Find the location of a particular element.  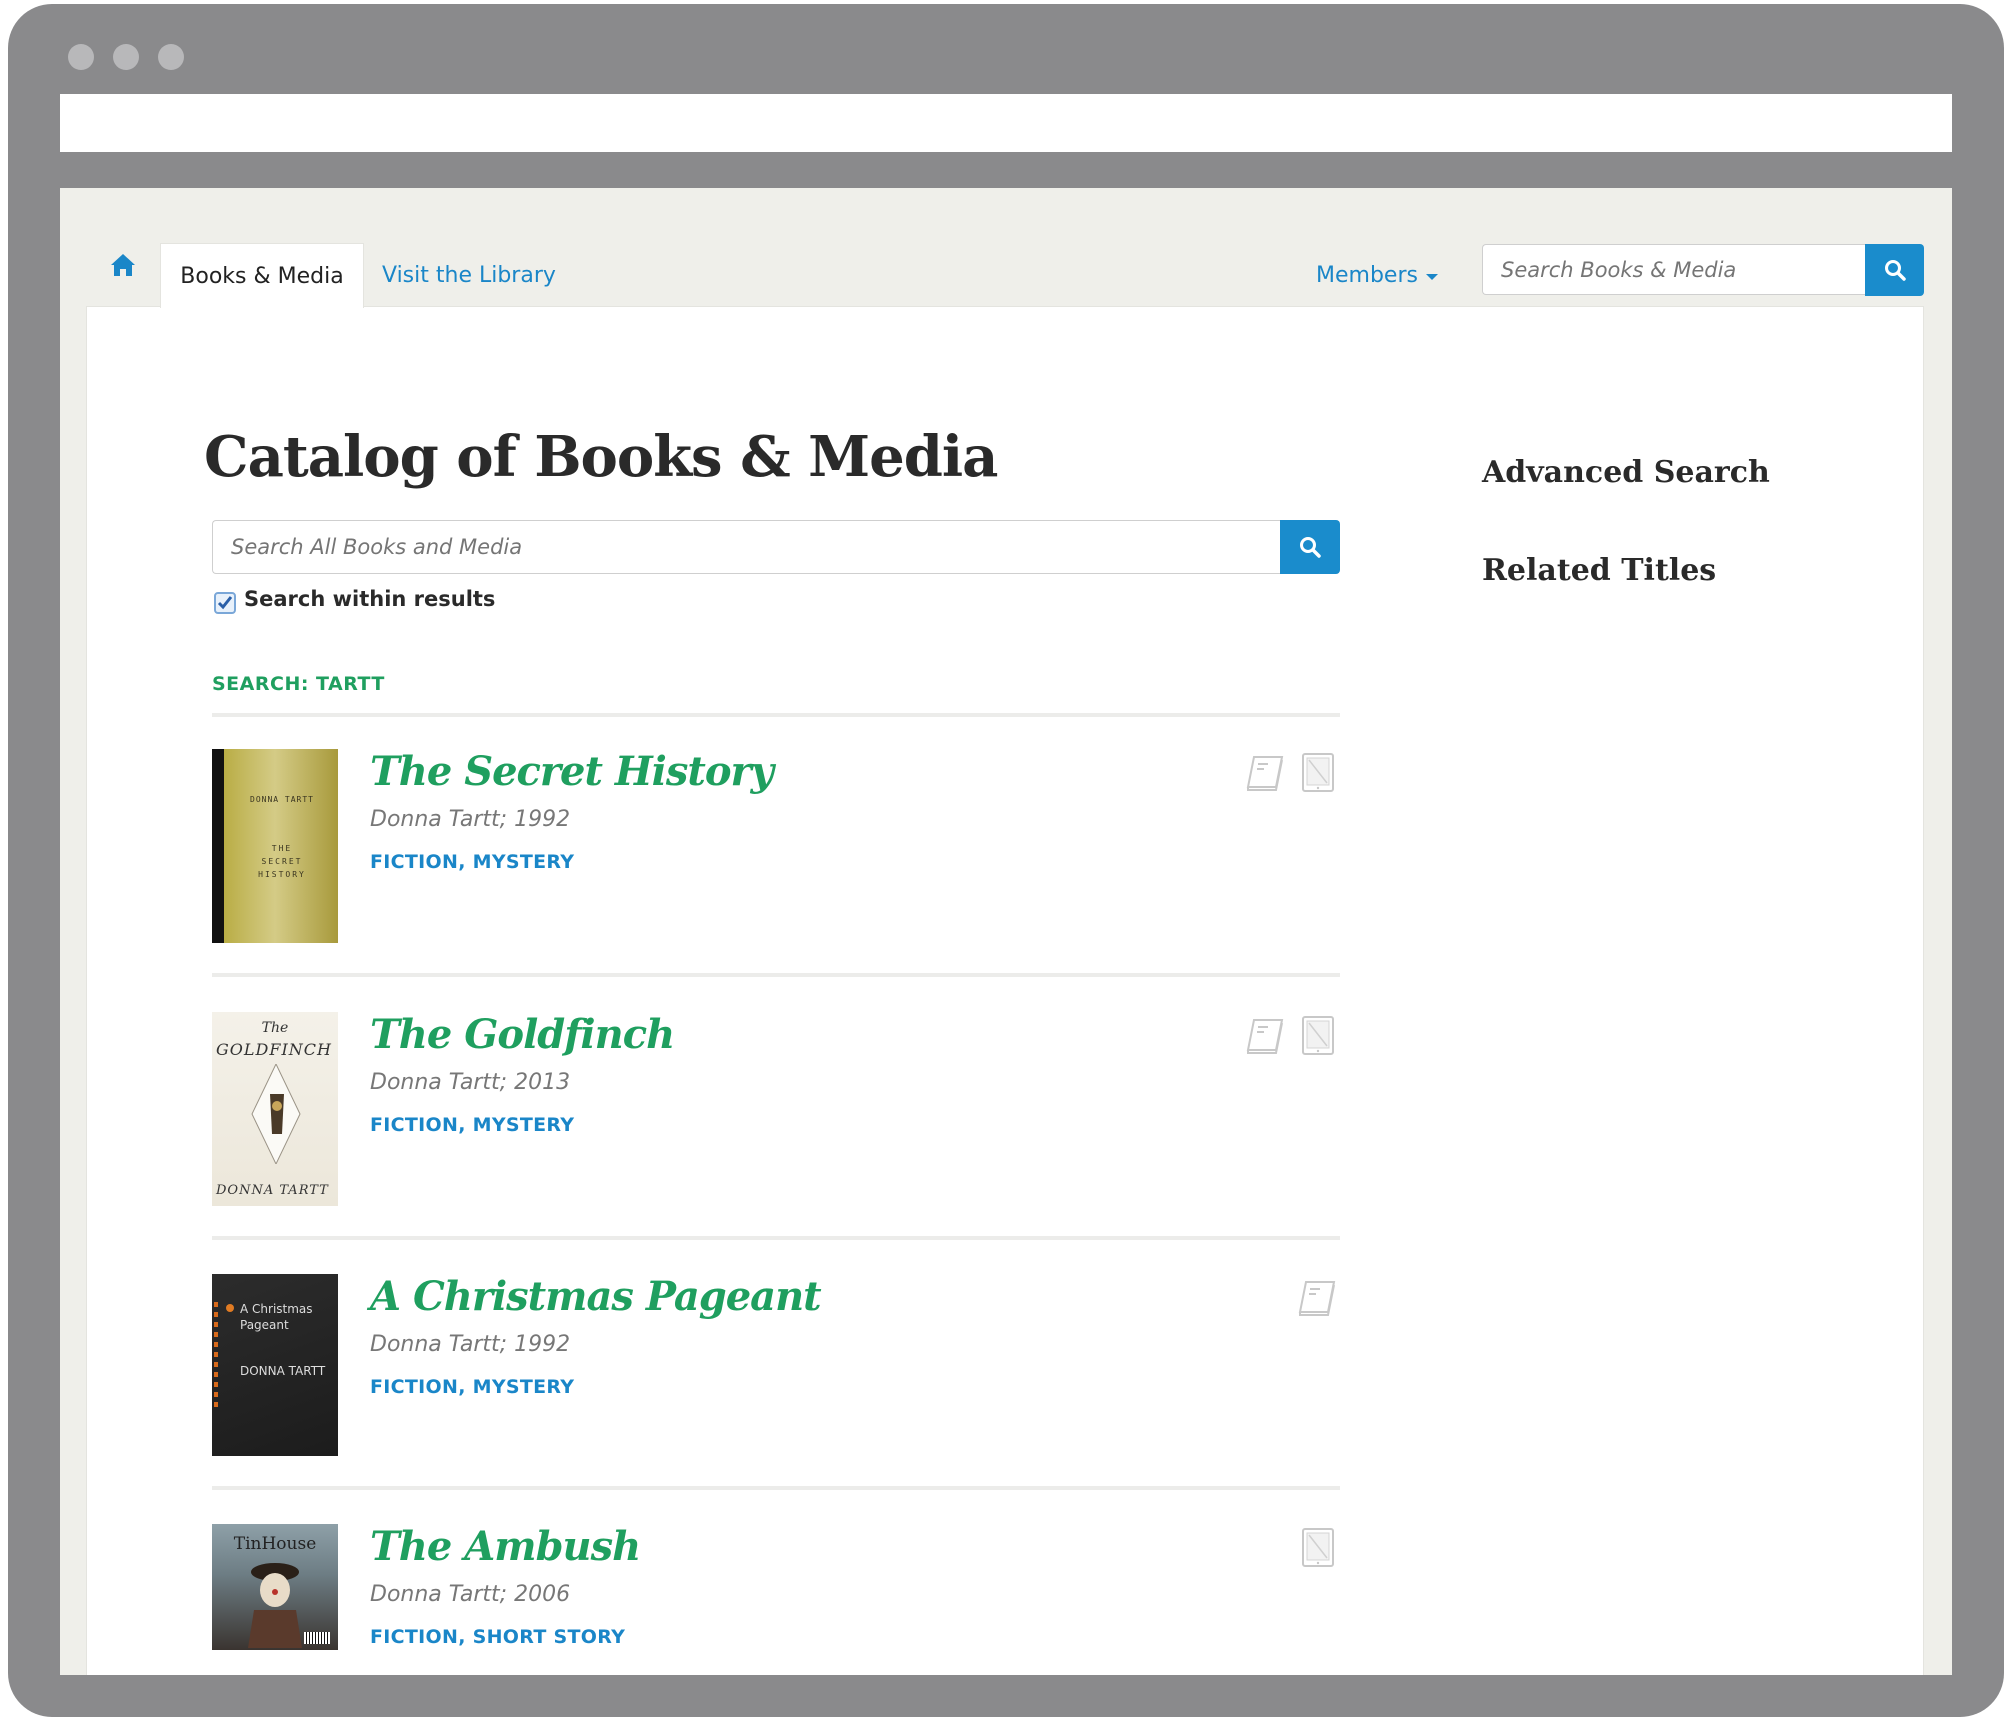

window-zoom-dot is located at coordinates (171, 57).